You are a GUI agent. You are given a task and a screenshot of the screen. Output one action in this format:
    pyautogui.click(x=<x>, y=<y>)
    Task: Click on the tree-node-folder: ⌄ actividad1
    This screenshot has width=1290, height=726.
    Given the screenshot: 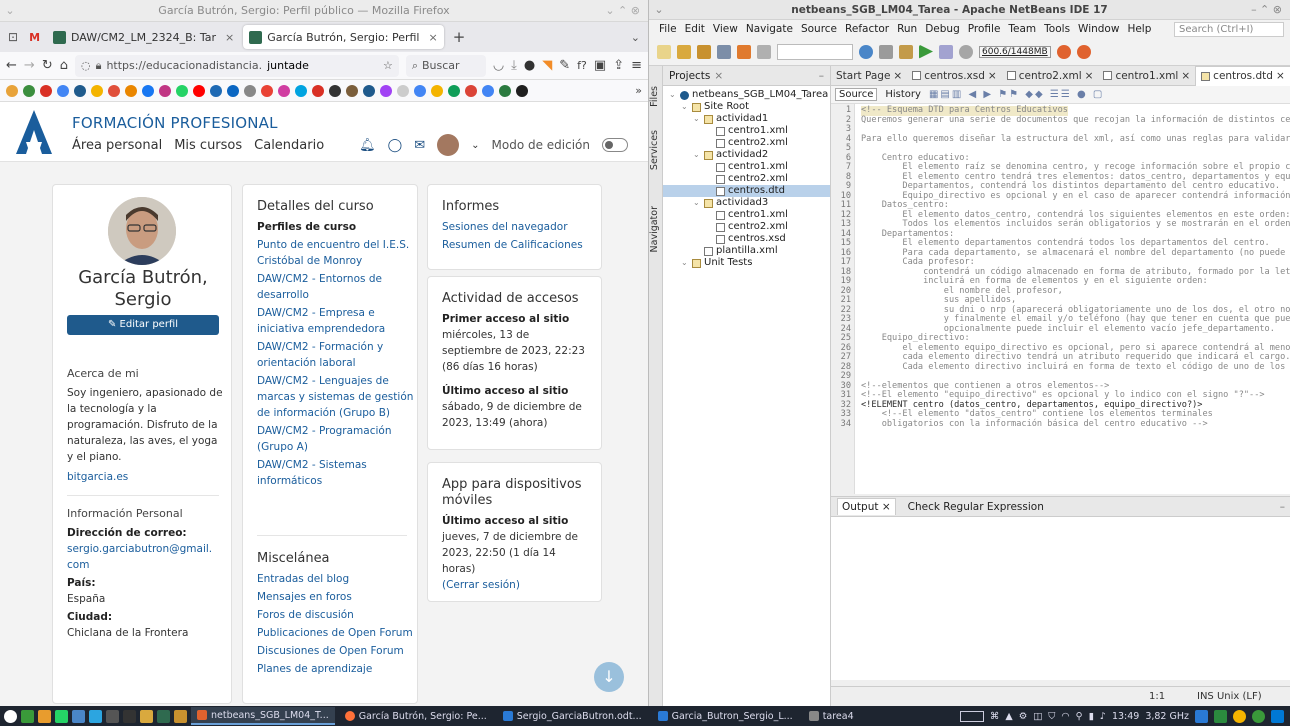 What is the action you would take?
    pyautogui.click(x=746, y=119)
    